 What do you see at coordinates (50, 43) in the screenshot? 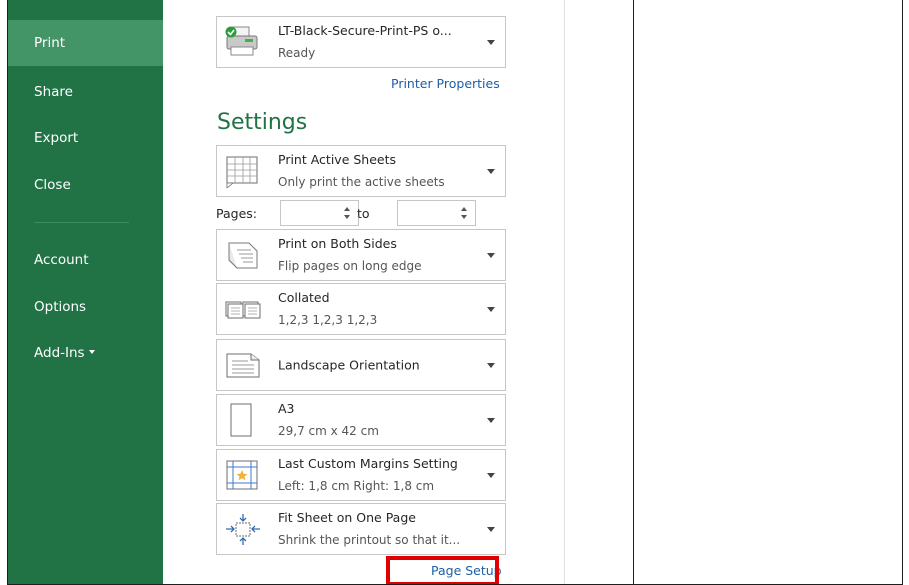
I see `nav-item-label: Print` at bounding box center [50, 43].